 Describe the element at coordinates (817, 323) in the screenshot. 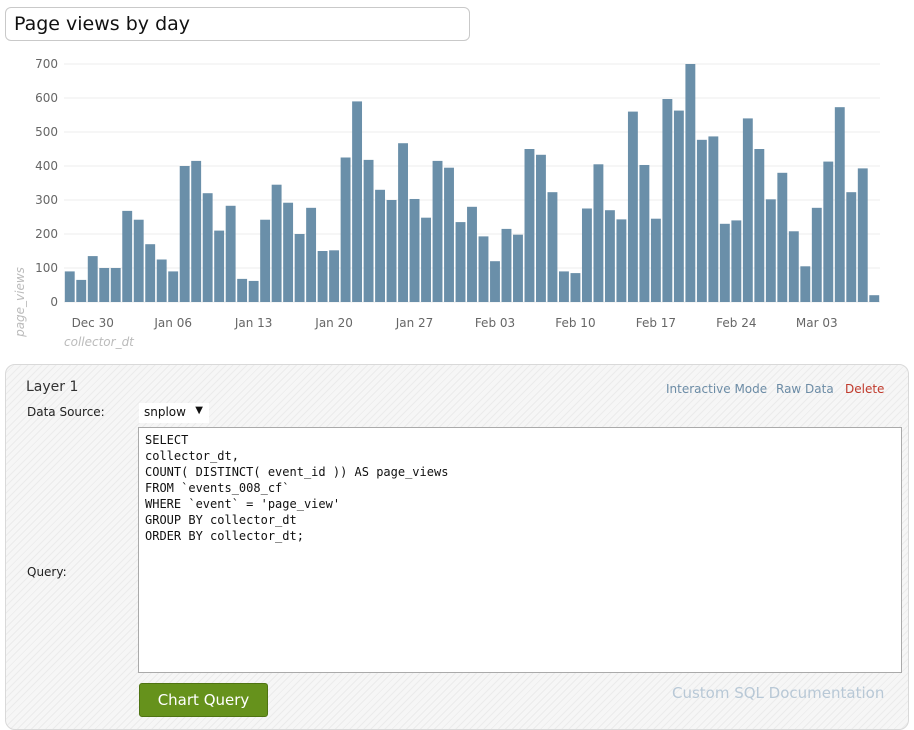

I see `x-tick-label: Mar 03` at that location.